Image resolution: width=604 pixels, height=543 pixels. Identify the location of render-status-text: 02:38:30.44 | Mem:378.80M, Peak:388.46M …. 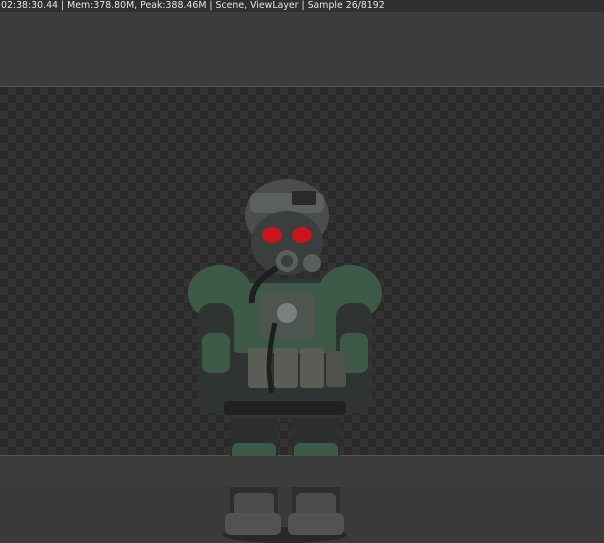
(193, 5).